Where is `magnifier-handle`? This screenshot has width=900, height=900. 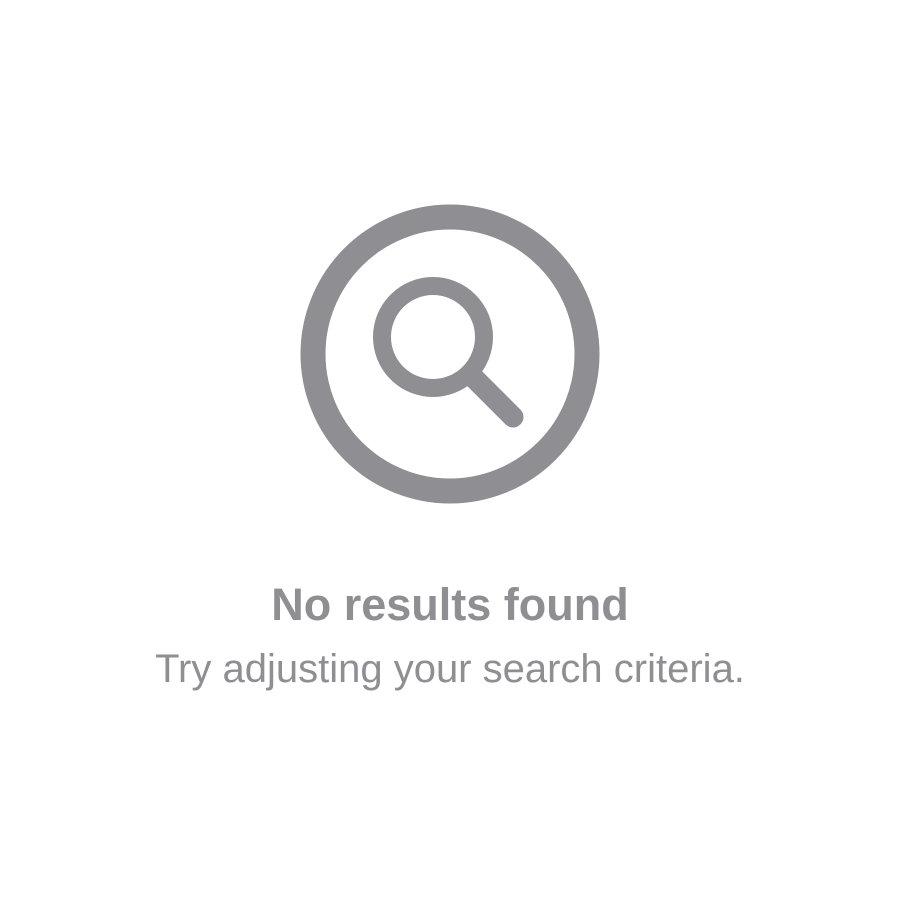
magnifier-handle is located at coordinates (492, 396).